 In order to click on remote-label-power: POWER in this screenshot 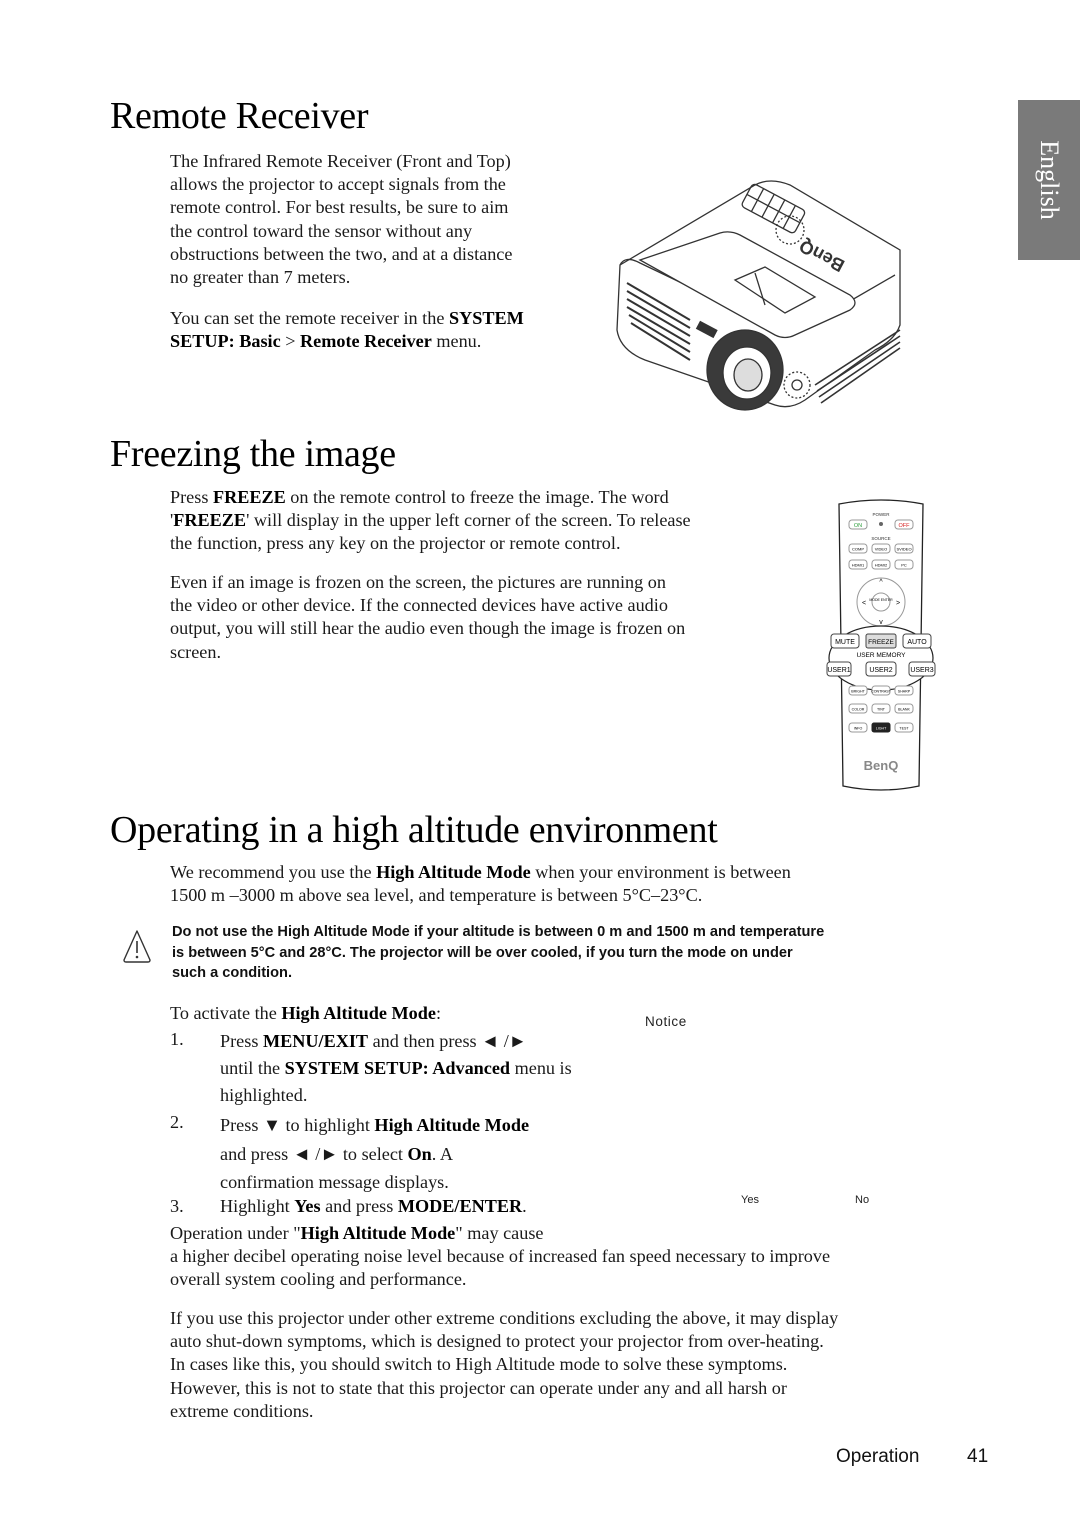, I will do `click(881, 514)`.